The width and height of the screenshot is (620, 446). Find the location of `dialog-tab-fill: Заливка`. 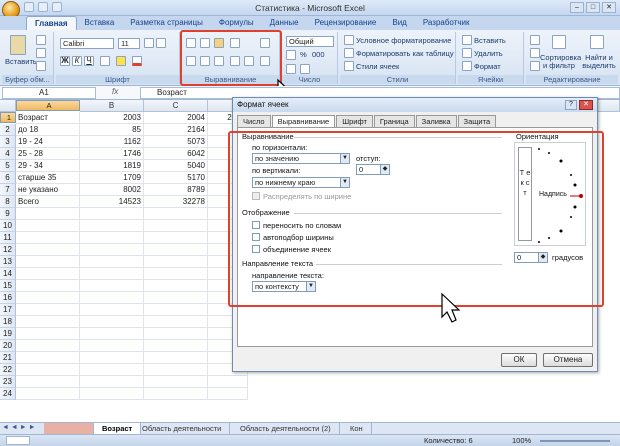

dialog-tab-fill: Заливка is located at coordinates (436, 121).